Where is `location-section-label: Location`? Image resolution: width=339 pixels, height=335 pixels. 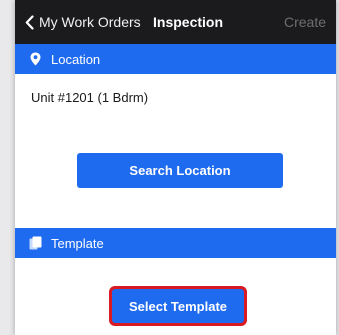 location-section-label: Location is located at coordinates (76, 59).